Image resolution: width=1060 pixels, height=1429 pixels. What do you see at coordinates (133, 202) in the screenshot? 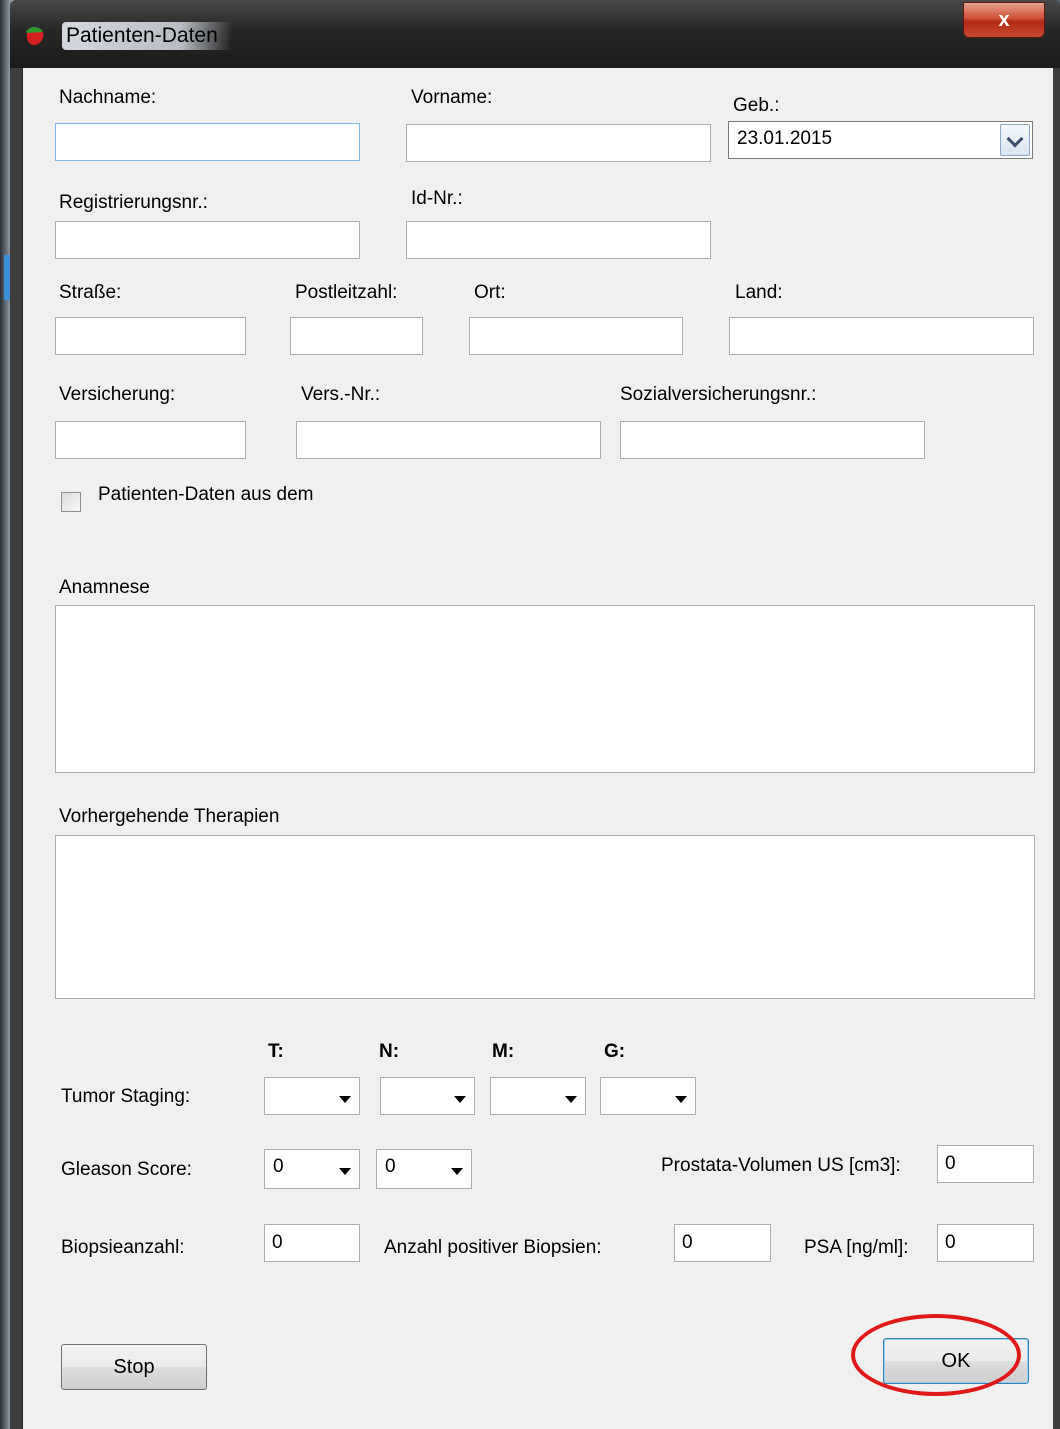
I see `registrierungsnr-label: Registrierungsnr.:` at bounding box center [133, 202].